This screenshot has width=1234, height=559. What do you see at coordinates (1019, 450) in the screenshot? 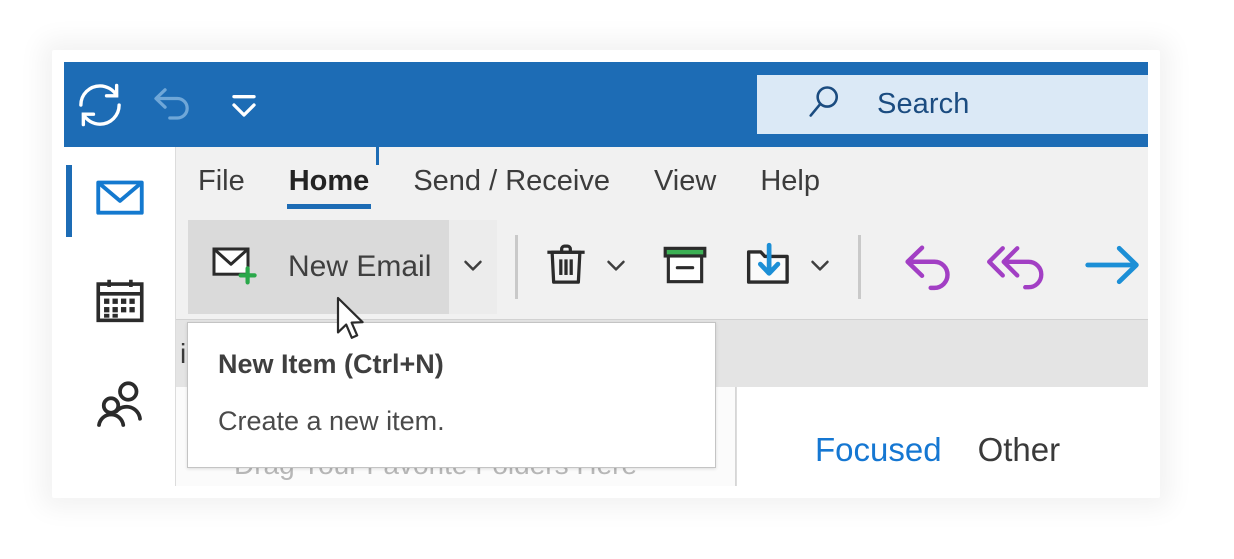
I see `pivot-other: Other` at bounding box center [1019, 450].